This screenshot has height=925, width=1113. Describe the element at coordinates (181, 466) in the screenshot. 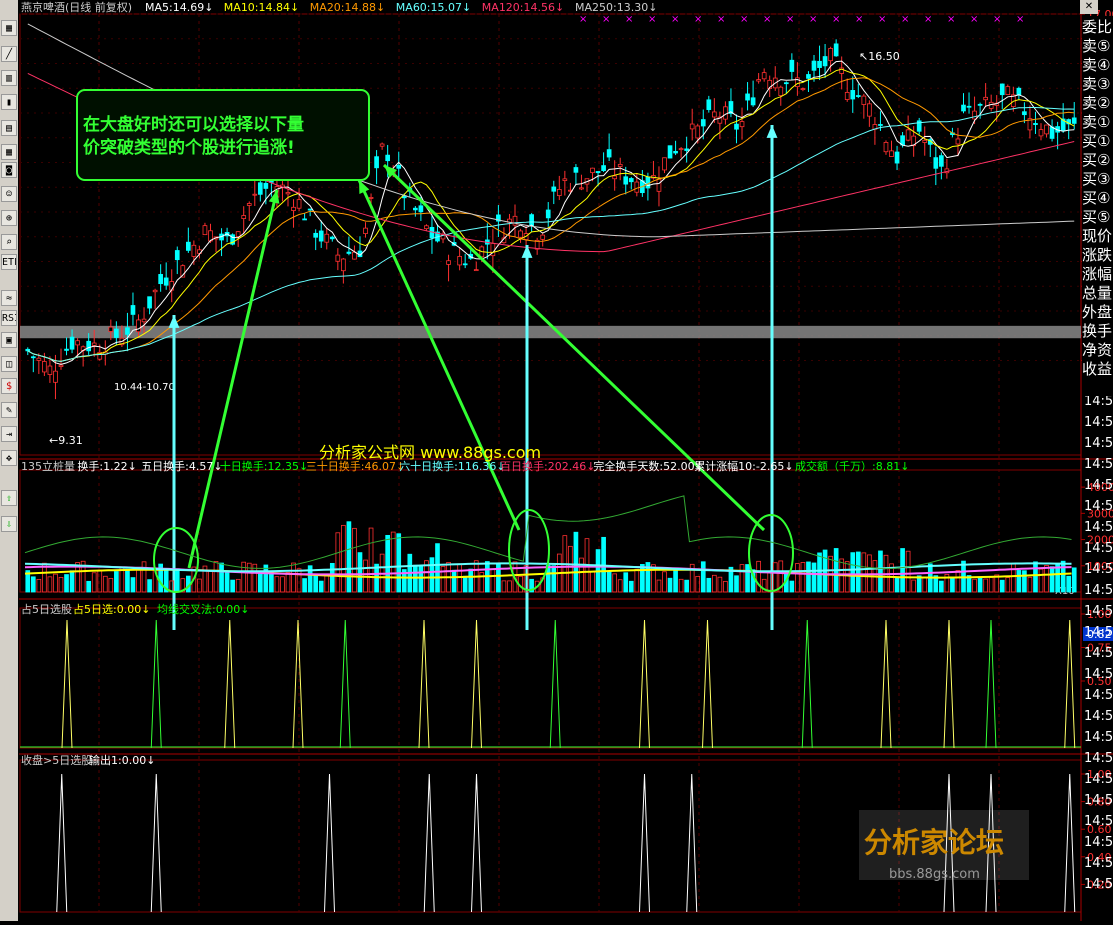

I see `volume-label: 五日换手:4.57↓` at that location.